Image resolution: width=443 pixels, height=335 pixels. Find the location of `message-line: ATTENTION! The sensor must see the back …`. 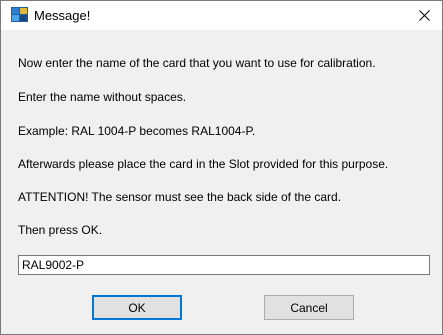

message-line: ATTENTION! The sensor must see the back … is located at coordinates (180, 197).